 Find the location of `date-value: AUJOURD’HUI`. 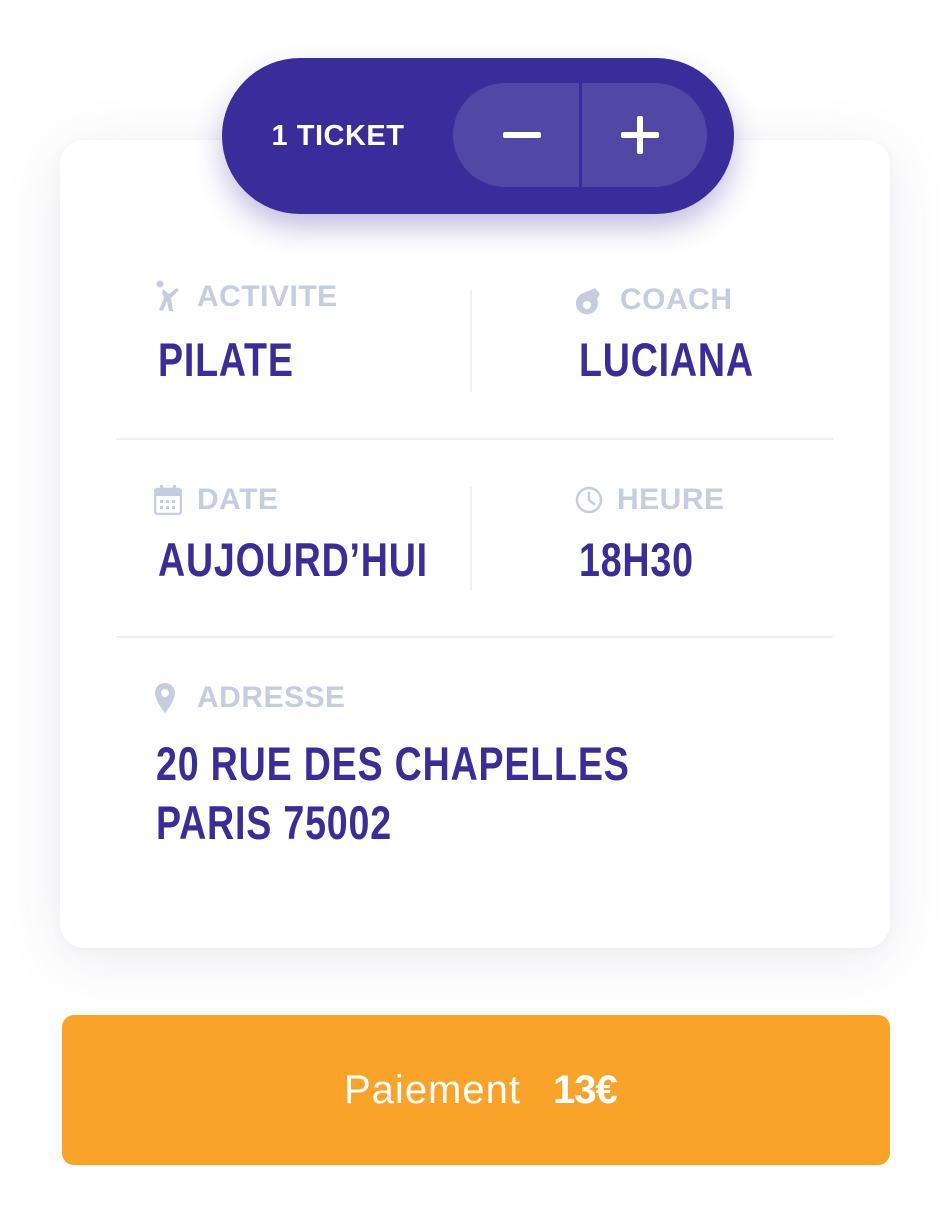

date-value: AUJOURD’HUI is located at coordinates (293, 559).